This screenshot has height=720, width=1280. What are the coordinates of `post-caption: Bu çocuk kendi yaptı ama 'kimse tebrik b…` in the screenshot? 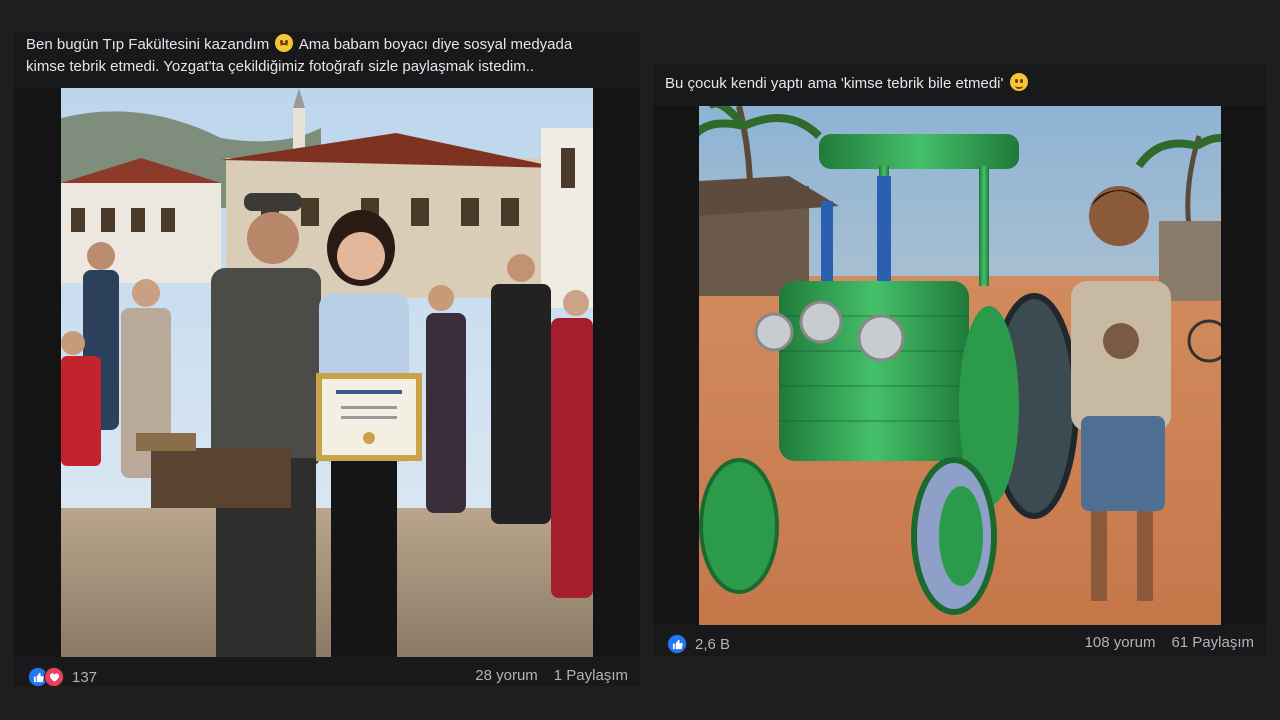 It's located at (960, 84).